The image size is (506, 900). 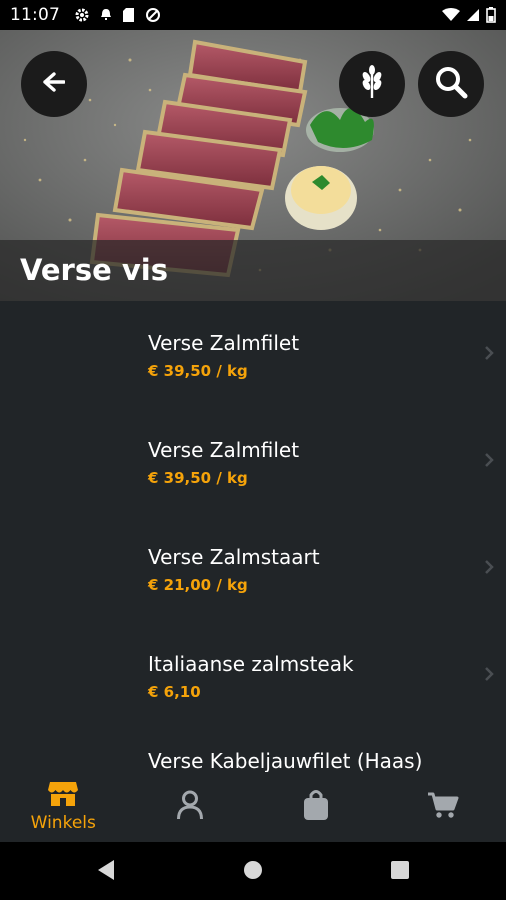 I want to click on bag-icon, so click(x=316, y=807).